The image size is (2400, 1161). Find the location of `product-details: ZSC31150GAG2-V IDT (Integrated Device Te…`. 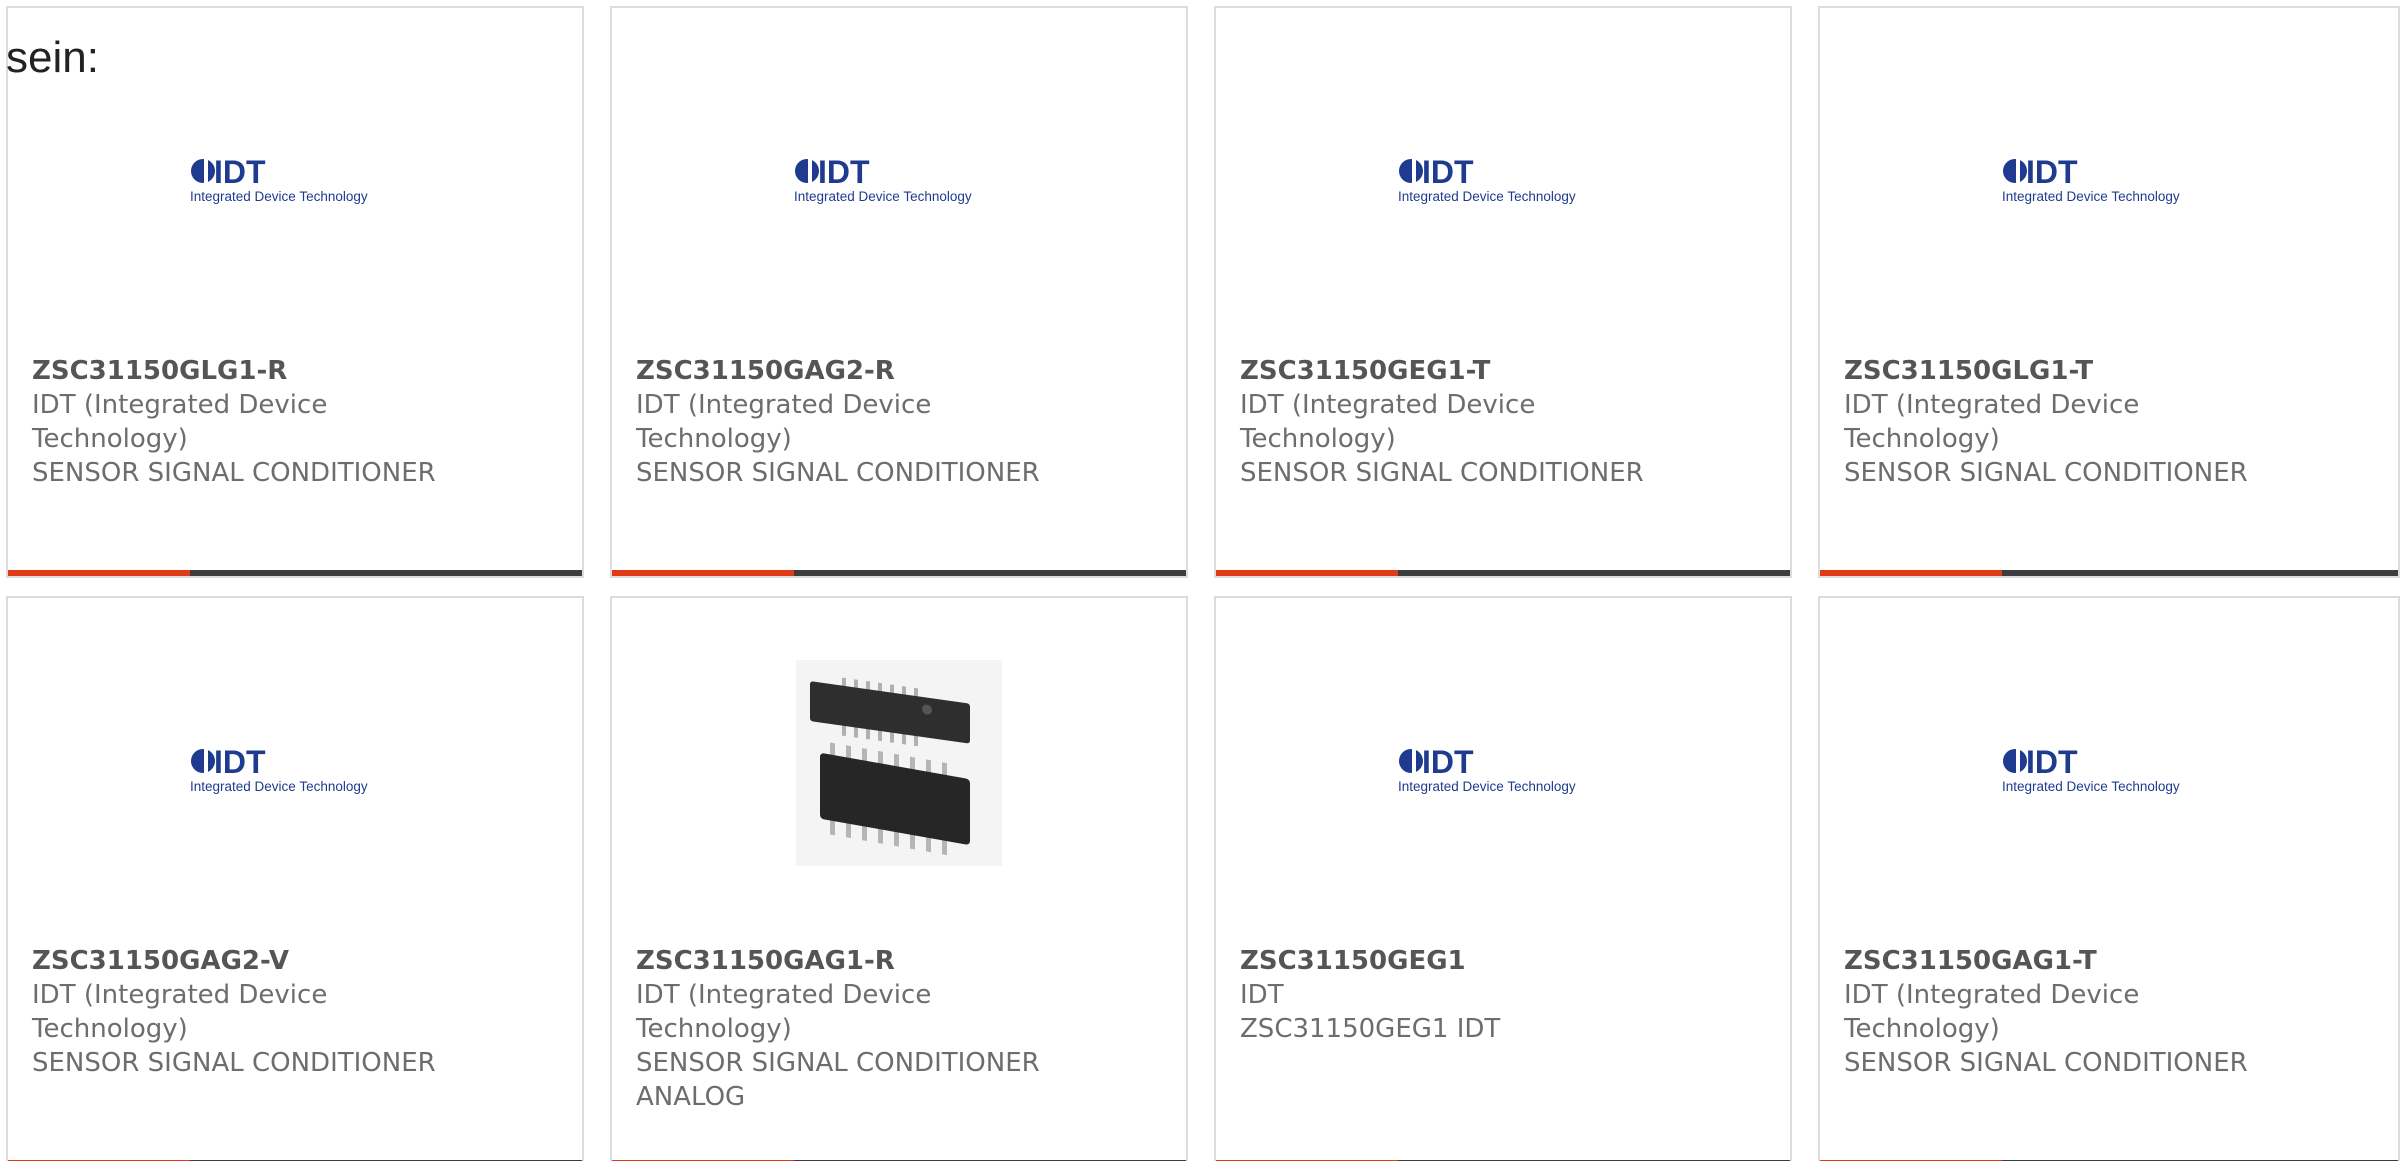

product-details: ZSC31150GAG2-V IDT (Integrated Device Te… is located at coordinates (297, 1012).